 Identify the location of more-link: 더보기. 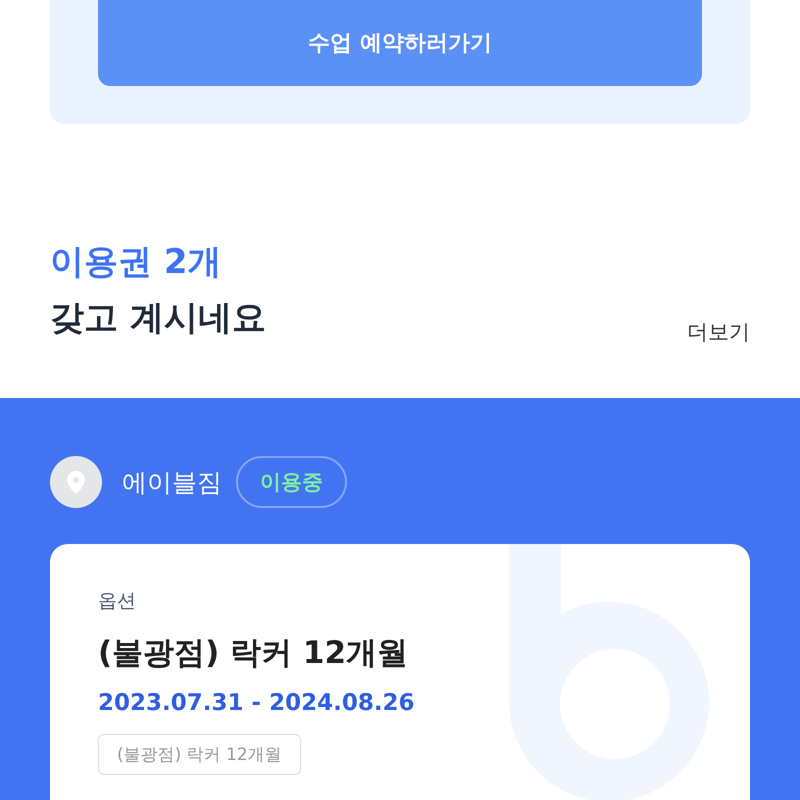
(718, 332).